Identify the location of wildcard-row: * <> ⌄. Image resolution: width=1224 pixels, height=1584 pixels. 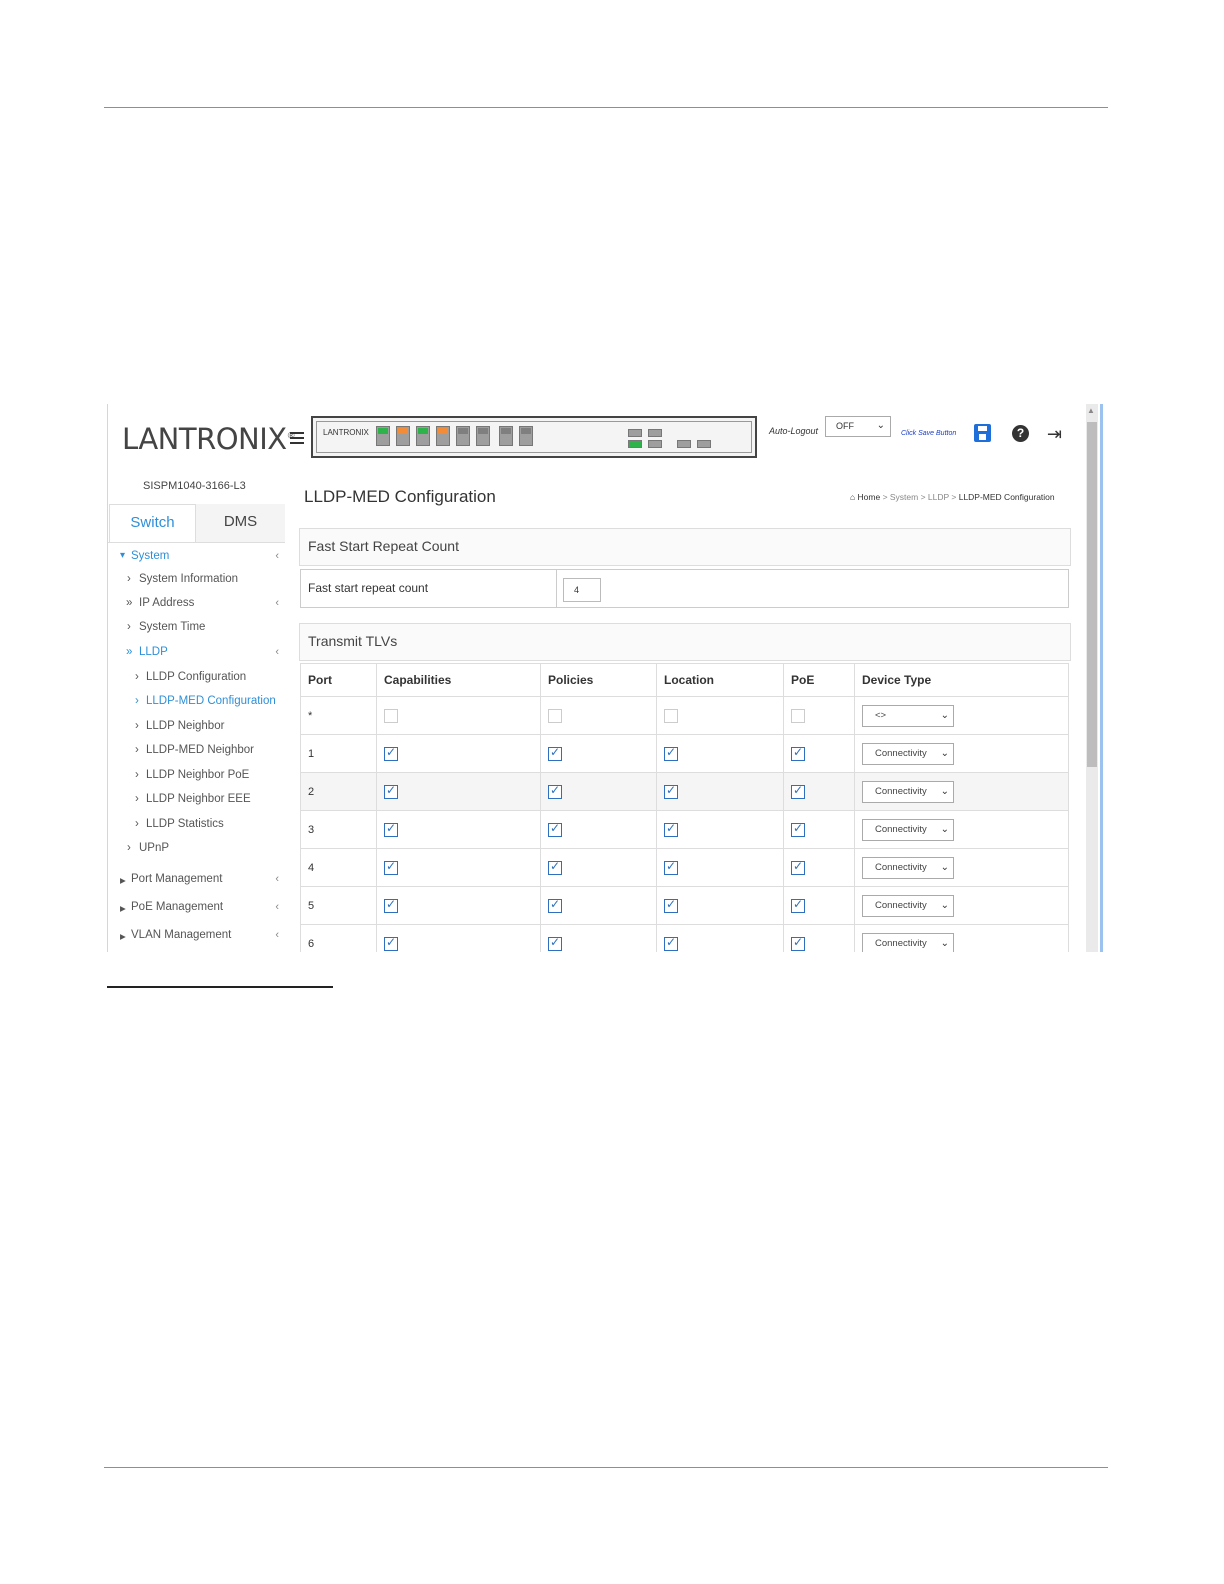
(684, 715).